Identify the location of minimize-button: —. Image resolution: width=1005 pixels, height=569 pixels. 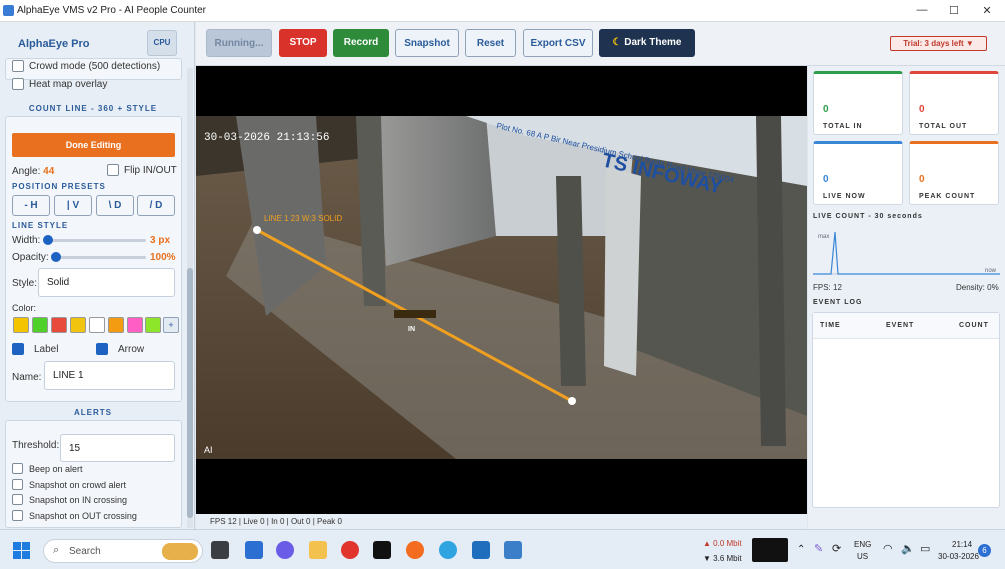
(922, 10).